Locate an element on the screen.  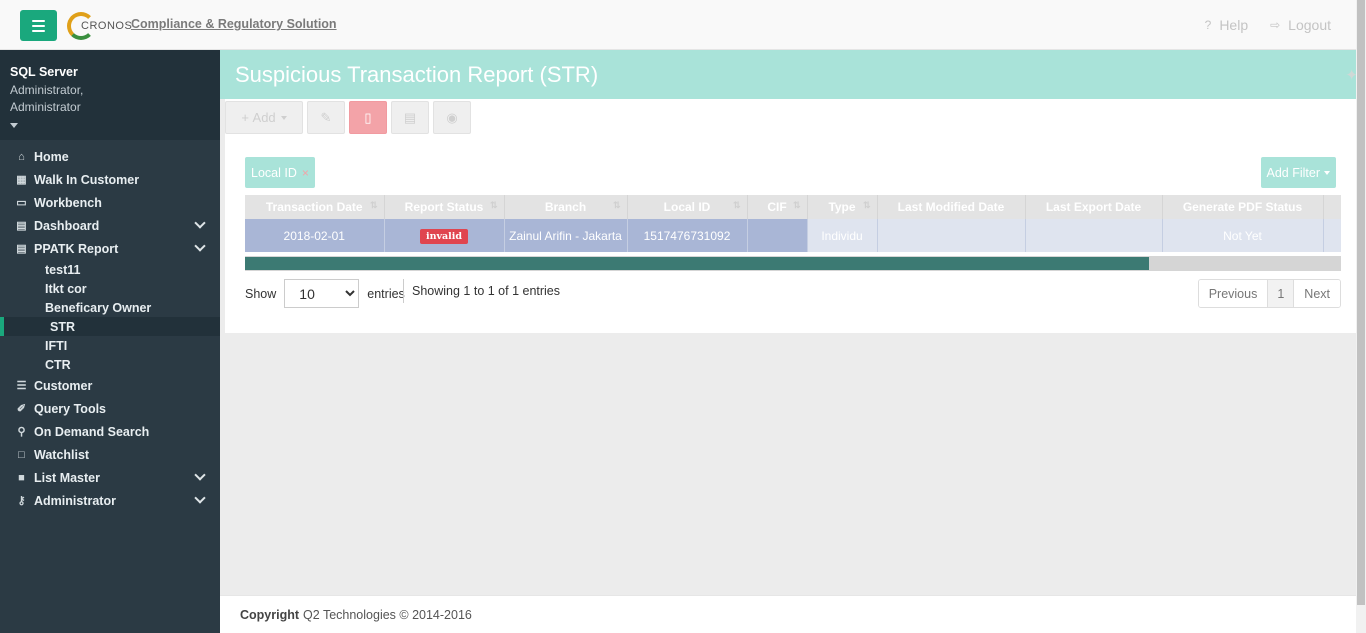
cell-c is located at coordinates (1332, 235).